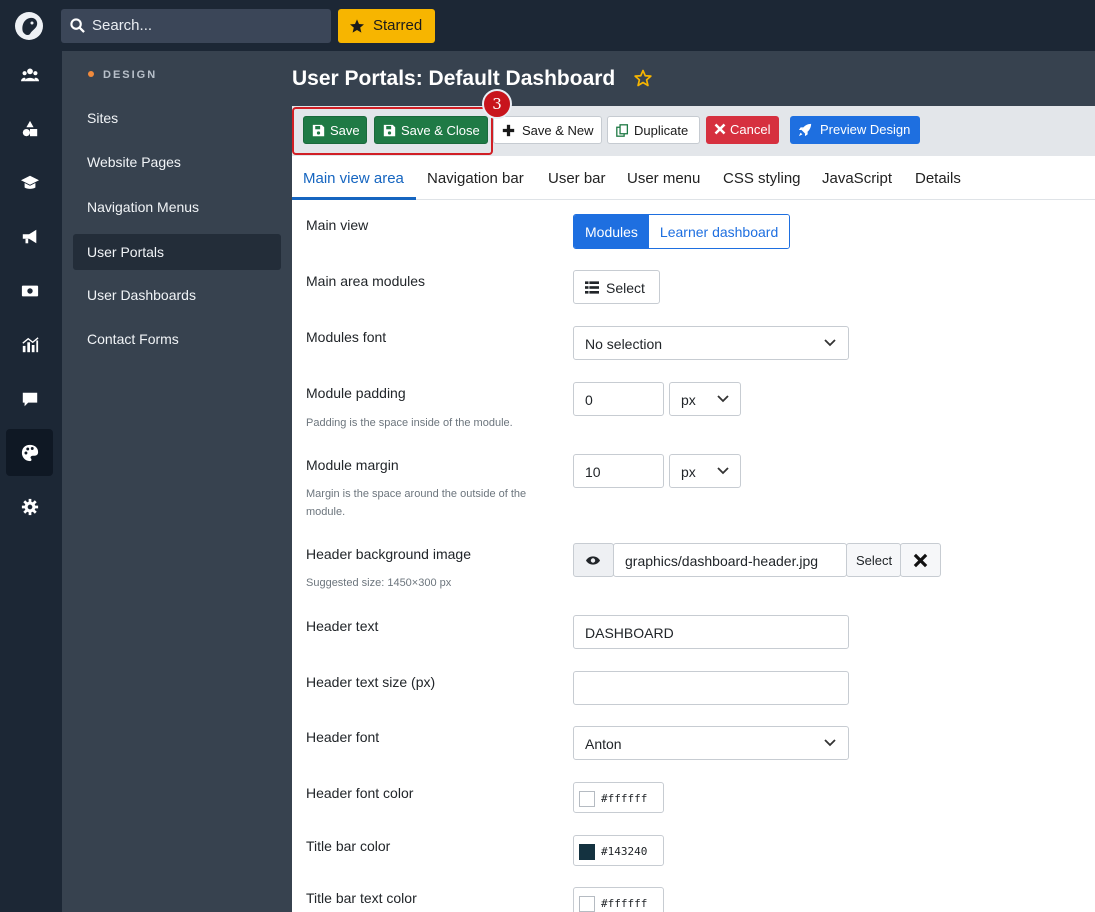 Image resolution: width=1095 pixels, height=912 pixels. I want to click on clear-image-button, so click(920, 560).